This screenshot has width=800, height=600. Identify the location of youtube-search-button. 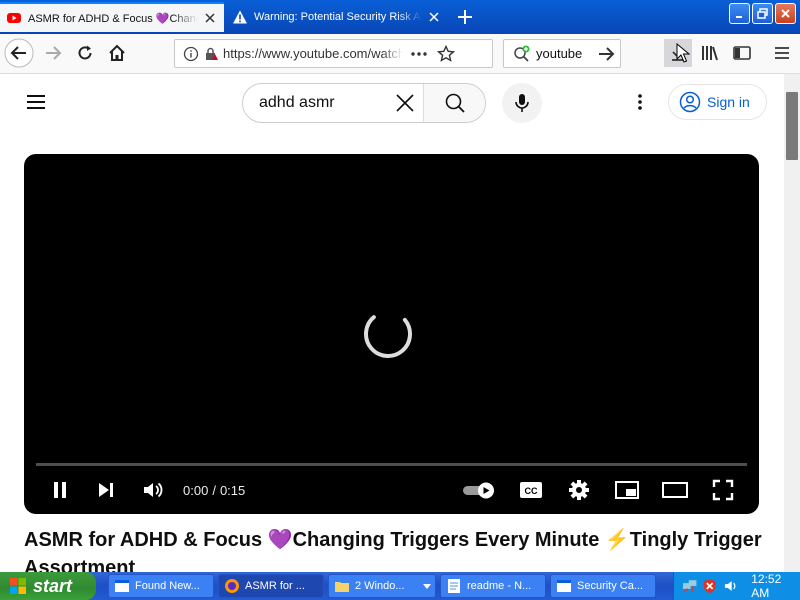
(454, 103).